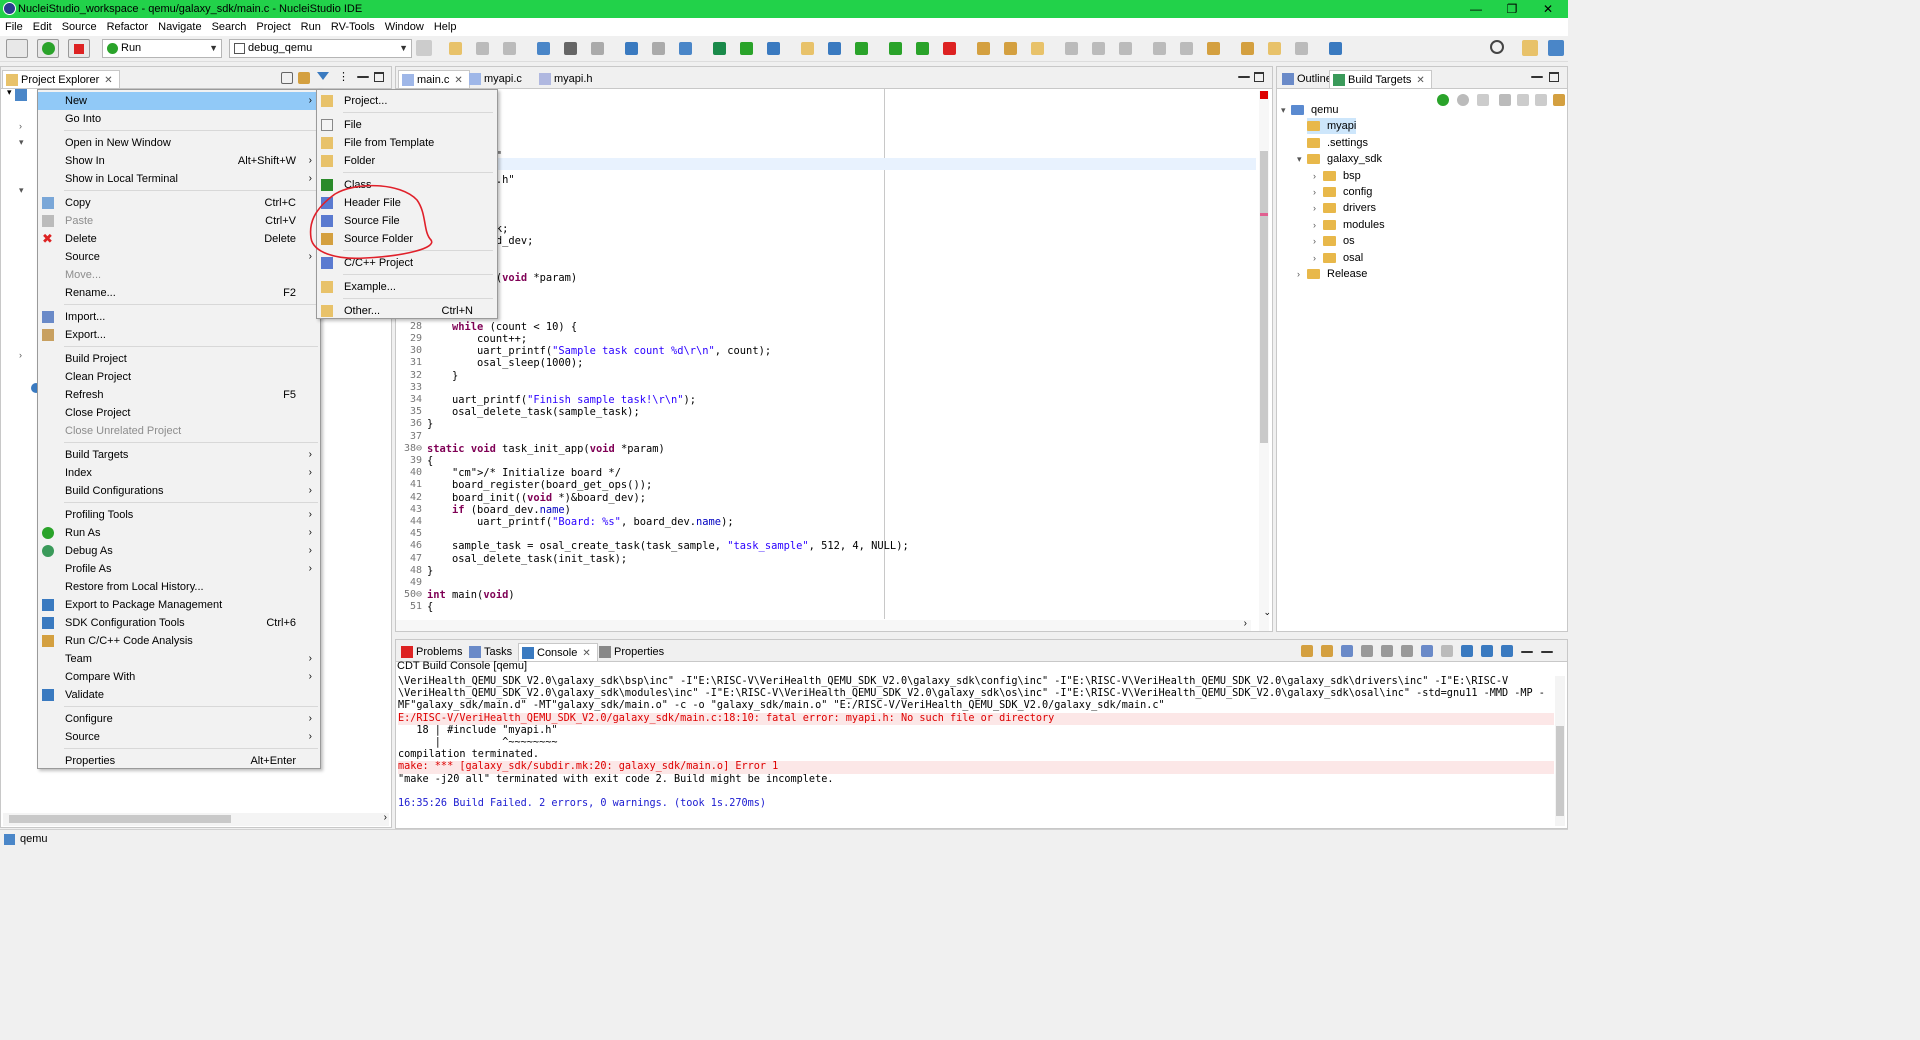 The image size is (1920, 1040). I want to click on minimize-view-icon, so click(363, 77).